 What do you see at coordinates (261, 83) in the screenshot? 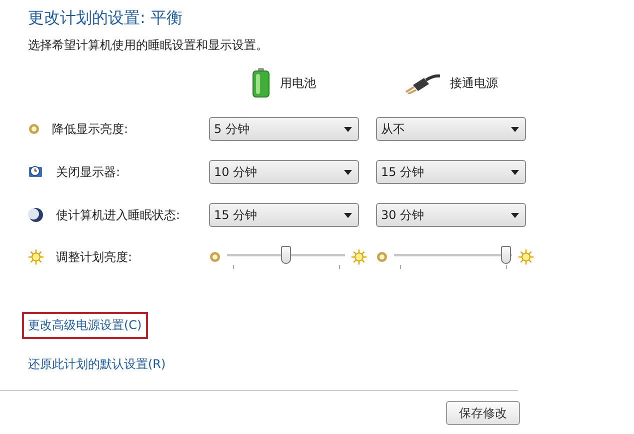
I see `battery-icon` at bounding box center [261, 83].